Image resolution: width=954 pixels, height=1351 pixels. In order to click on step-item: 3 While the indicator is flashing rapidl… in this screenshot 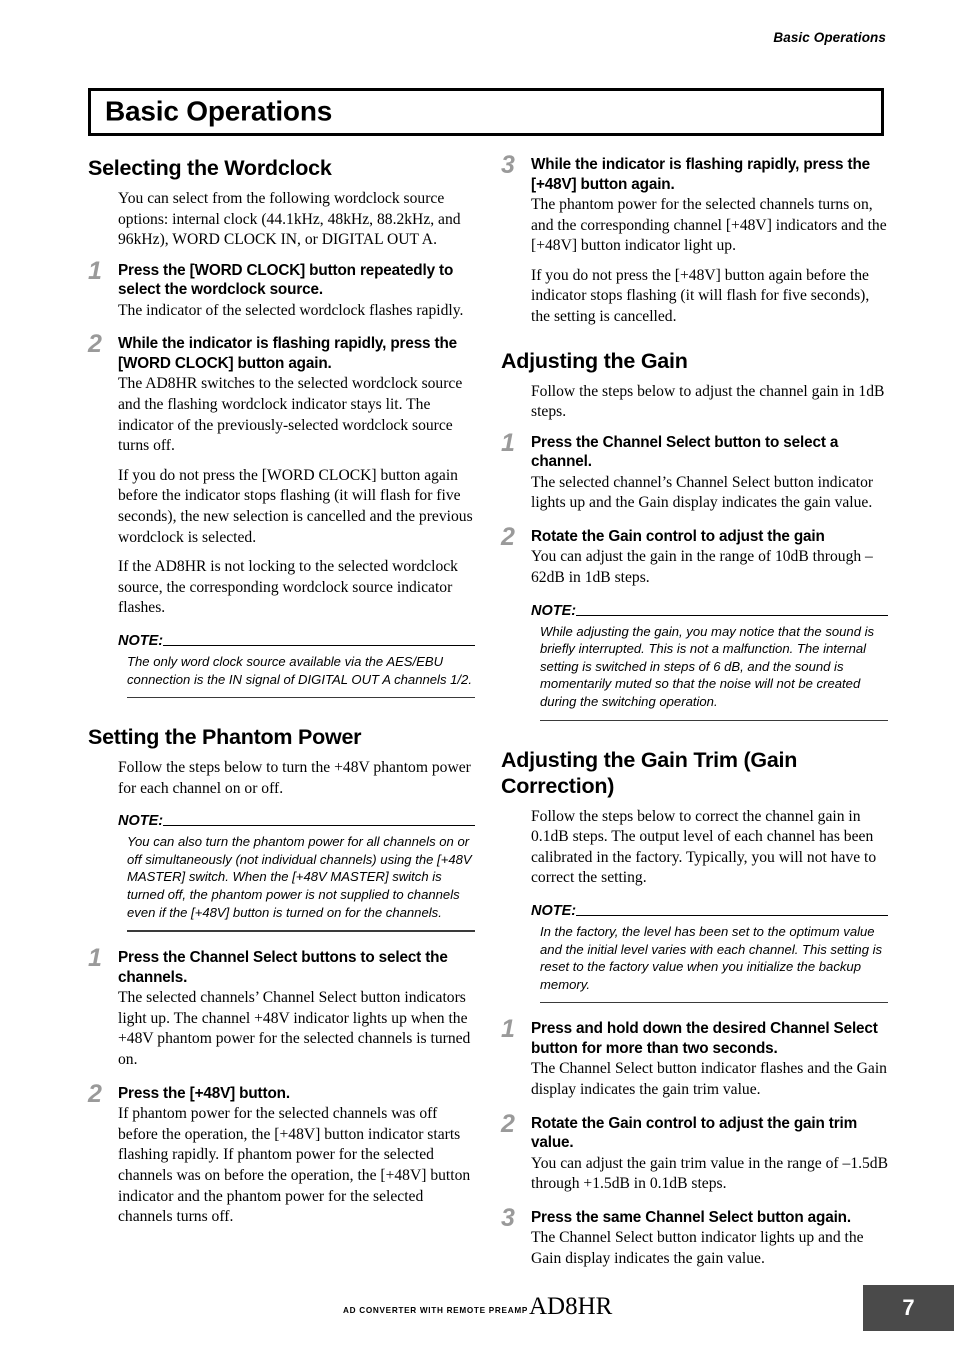, I will do `click(694, 239)`.